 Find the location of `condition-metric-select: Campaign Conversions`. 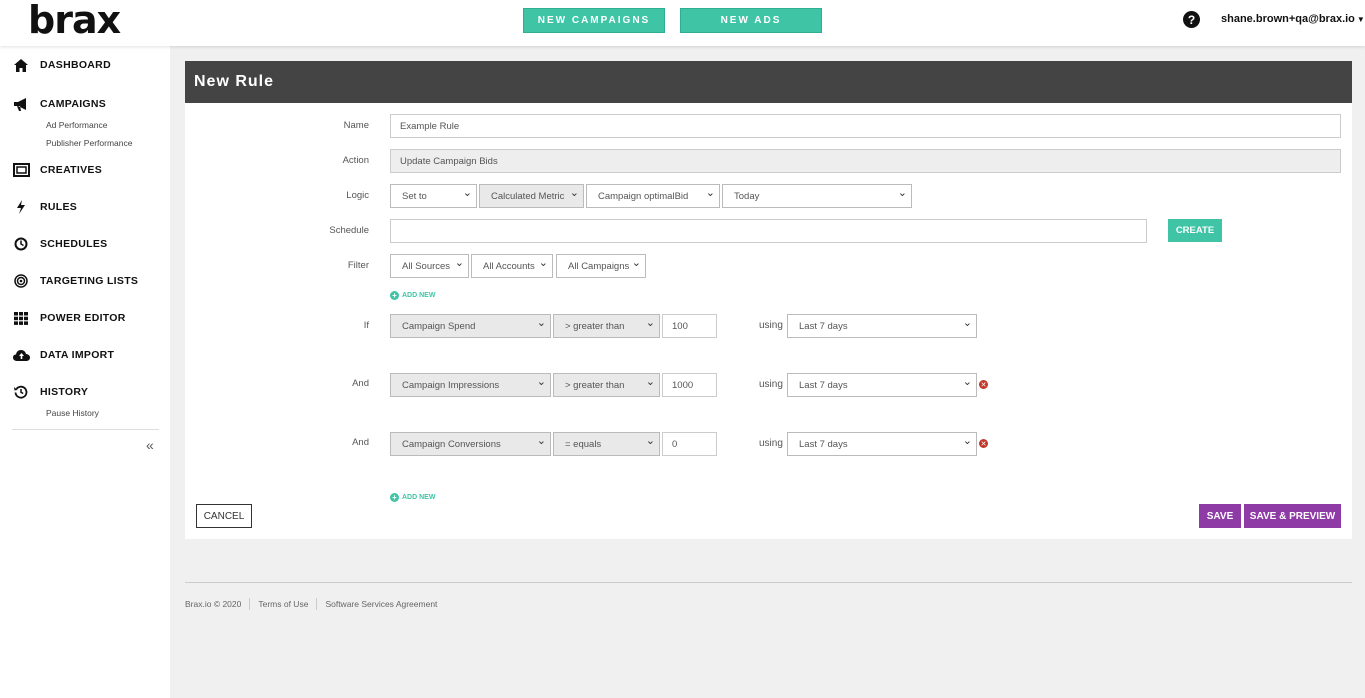

condition-metric-select: Campaign Conversions is located at coordinates (470, 444).